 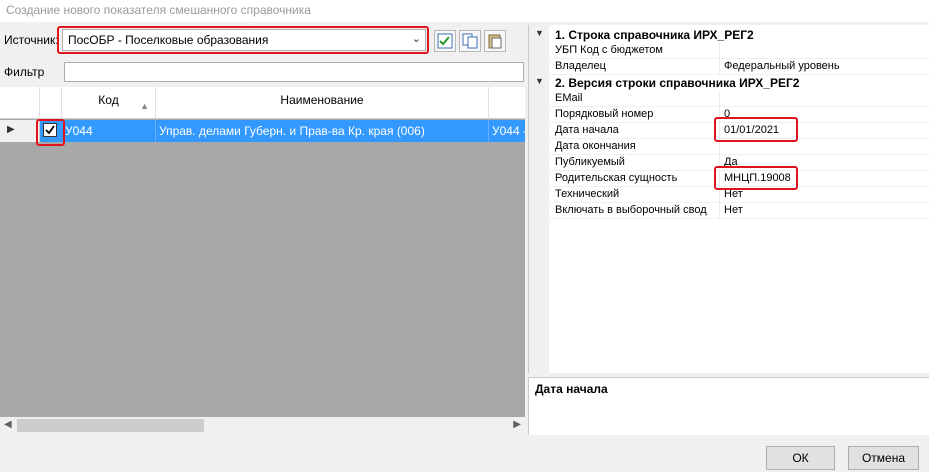 What do you see at coordinates (517, 424) in the screenshot?
I see `scroll-right-icon: ▶` at bounding box center [517, 424].